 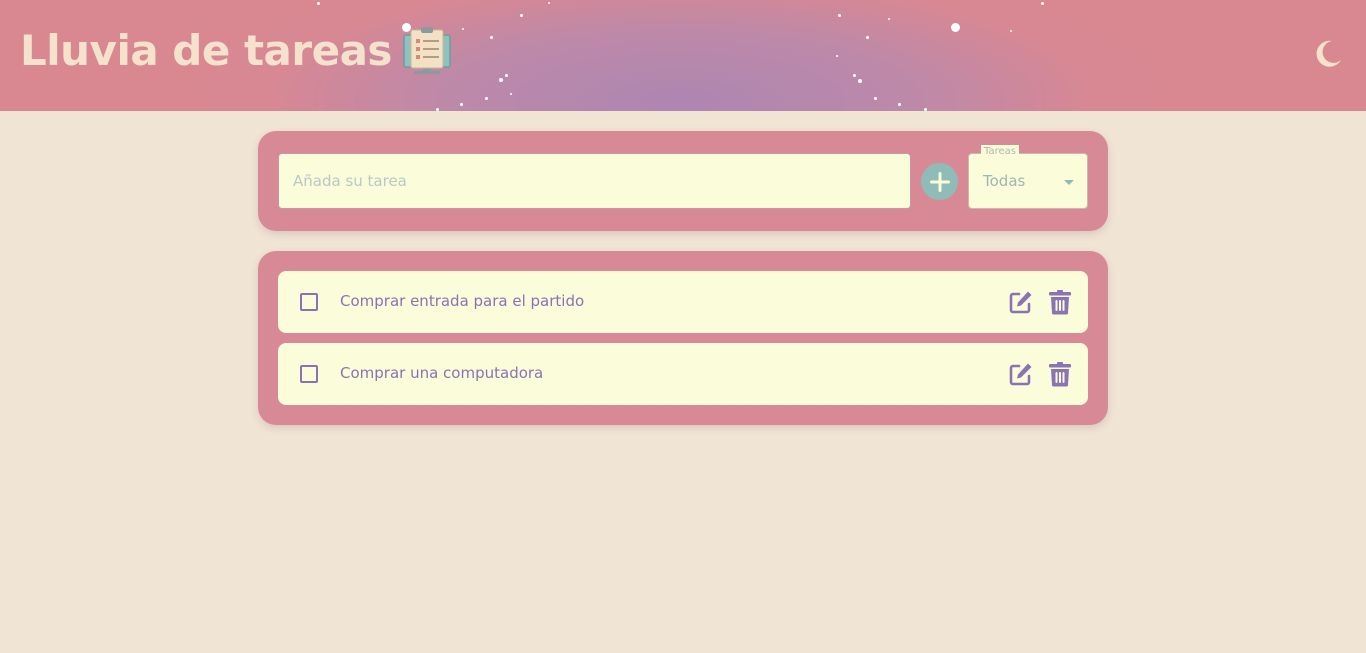 I want to click on add-task-card: Tareas Todas, so click(x=683, y=181).